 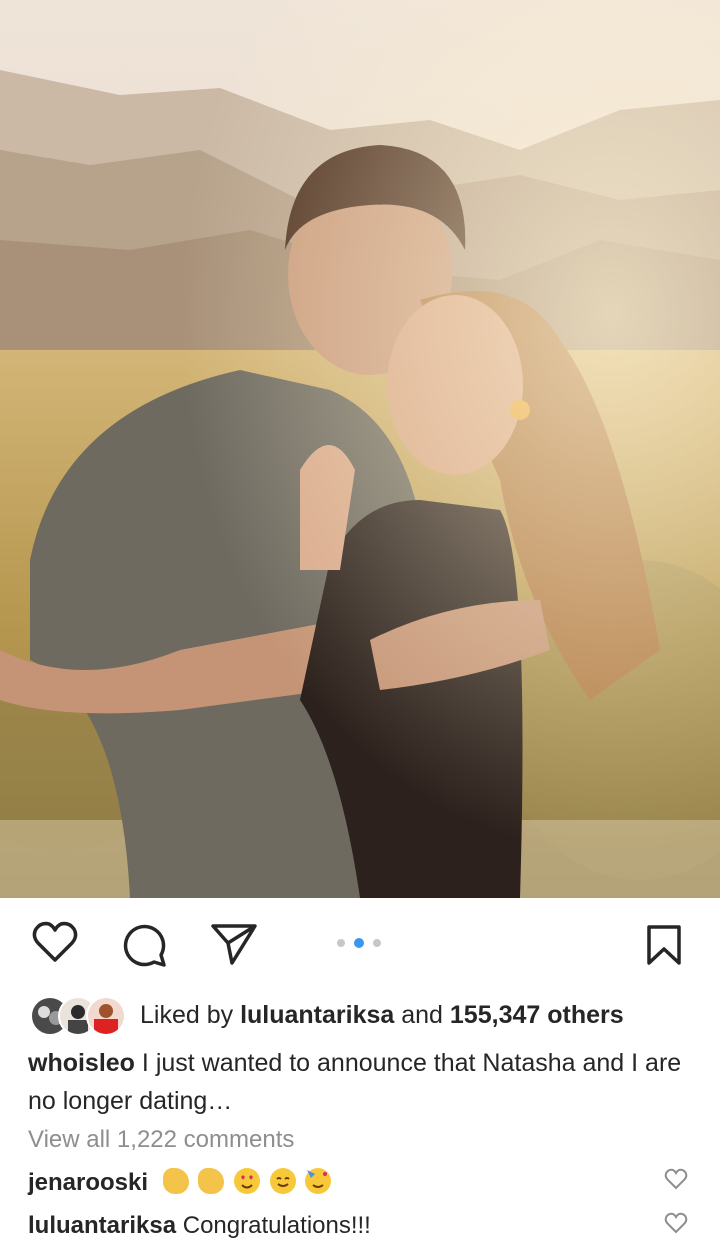 What do you see at coordinates (161, 1140) in the screenshot?
I see `view-all-comments-link: View all 1,222 comments` at bounding box center [161, 1140].